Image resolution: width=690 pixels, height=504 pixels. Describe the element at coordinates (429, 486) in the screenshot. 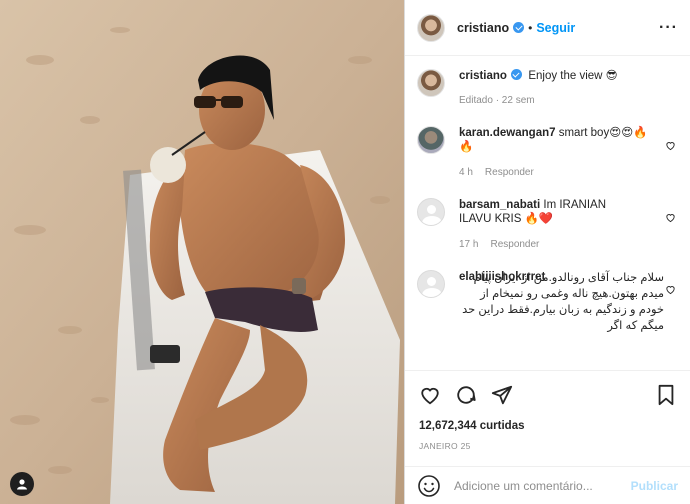

I see `emoji-icon` at that location.